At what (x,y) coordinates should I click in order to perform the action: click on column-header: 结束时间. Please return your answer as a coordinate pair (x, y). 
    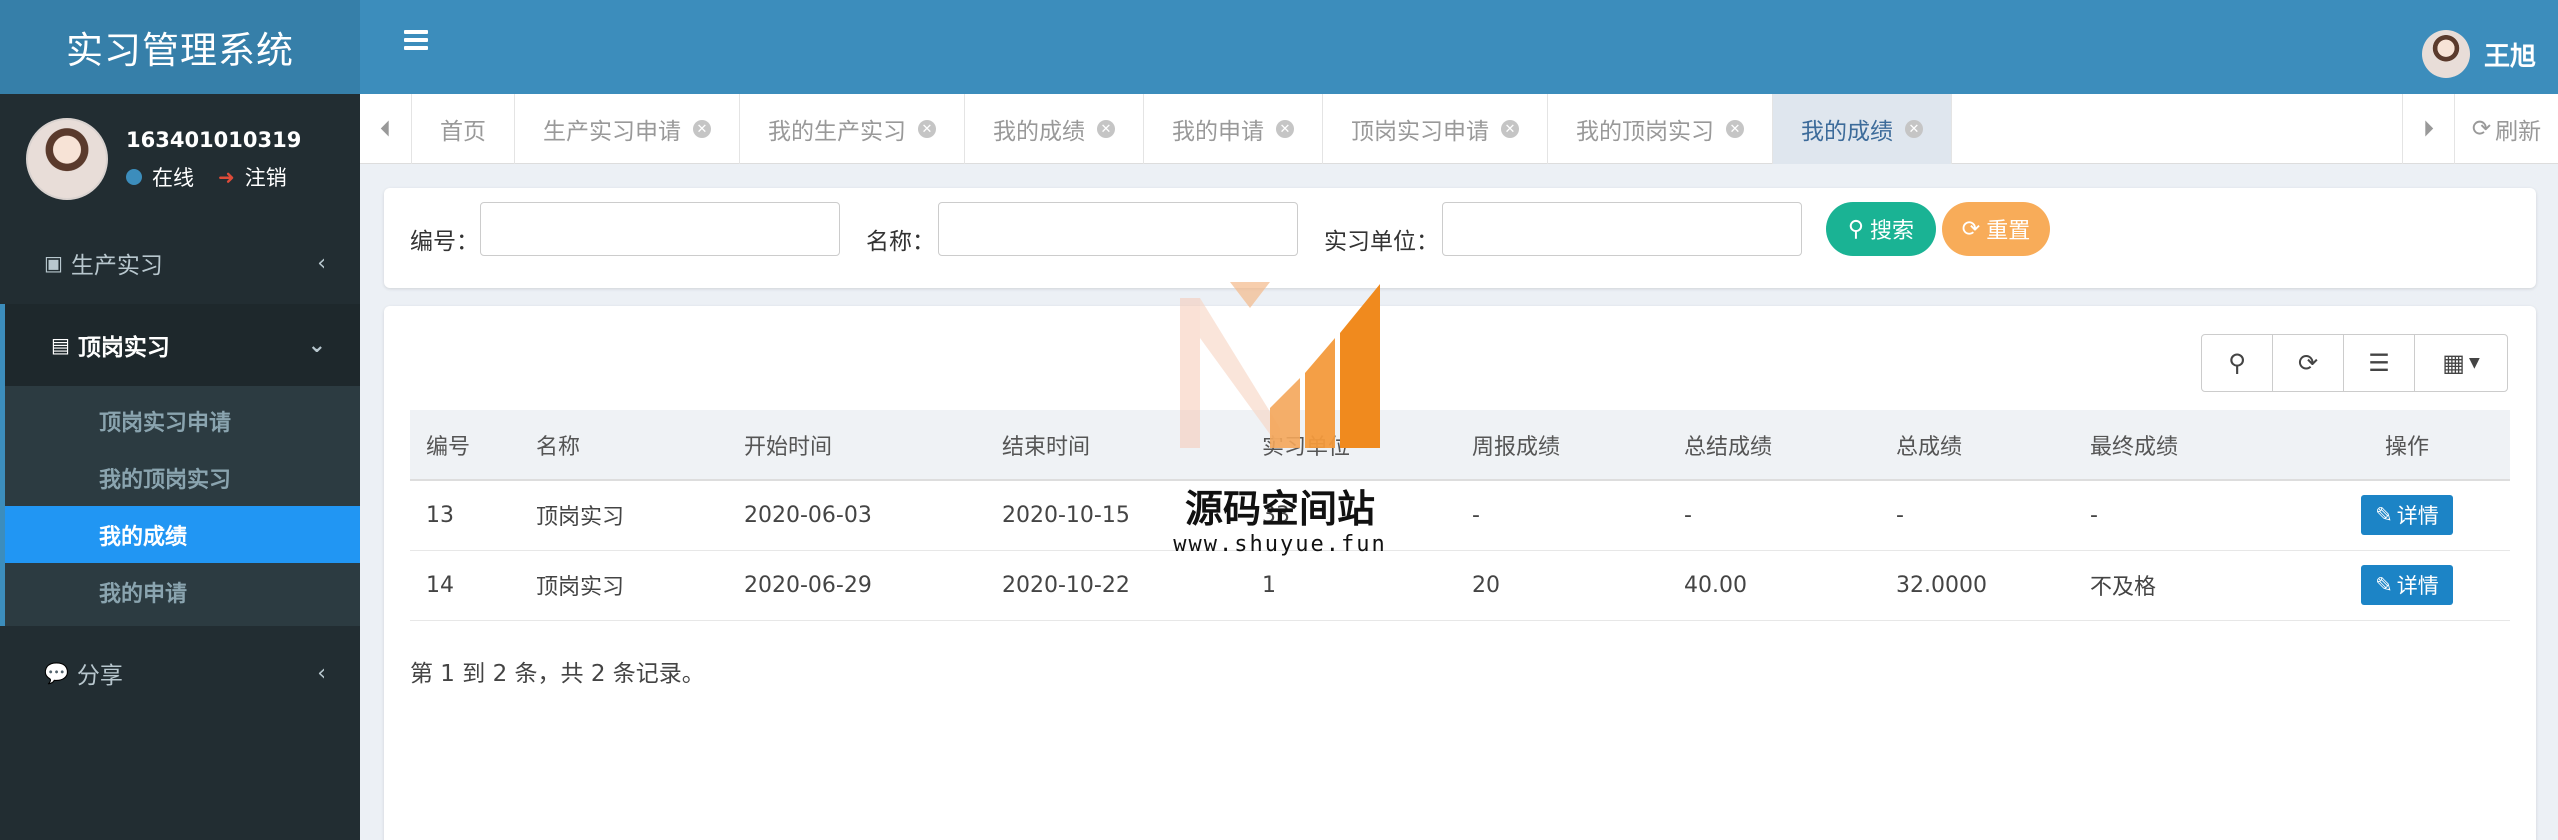
    Looking at the image, I should click on (1116, 445).